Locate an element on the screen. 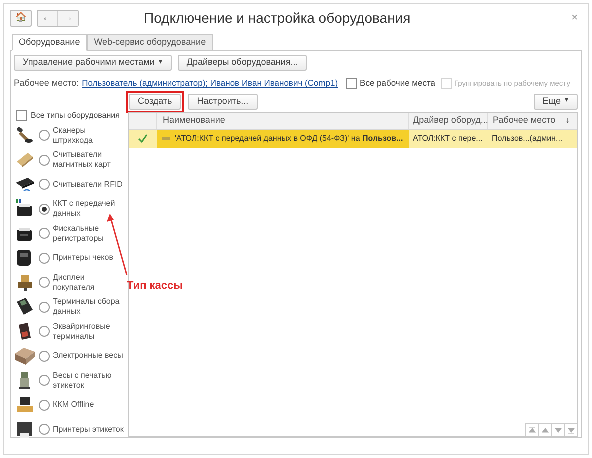 The width and height of the screenshot is (592, 458). equipment-type-label: Фискальные регистраторы is located at coordinates (89, 234).